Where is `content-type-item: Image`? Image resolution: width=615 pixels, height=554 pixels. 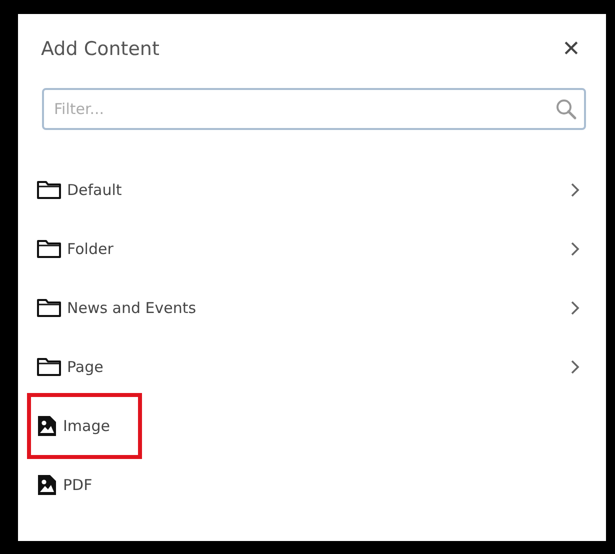 content-type-item: Image is located at coordinates (84, 425).